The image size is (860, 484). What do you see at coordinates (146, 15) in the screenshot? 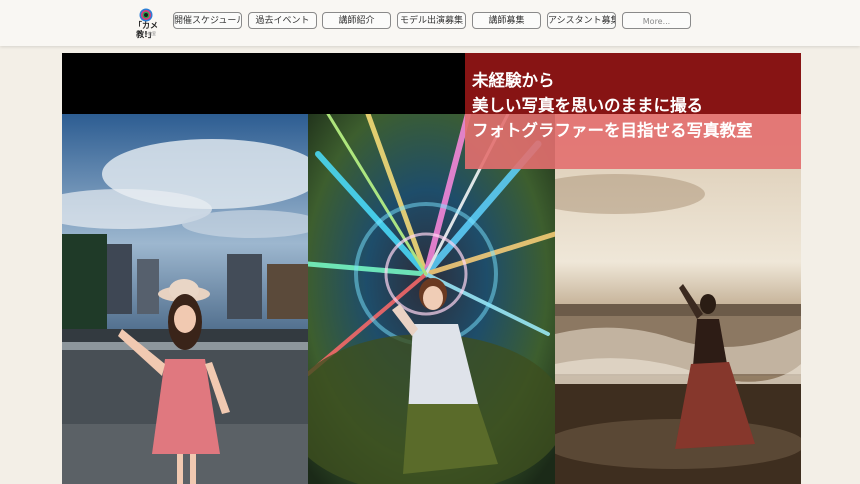
I see `camera-lens-icon` at bounding box center [146, 15].